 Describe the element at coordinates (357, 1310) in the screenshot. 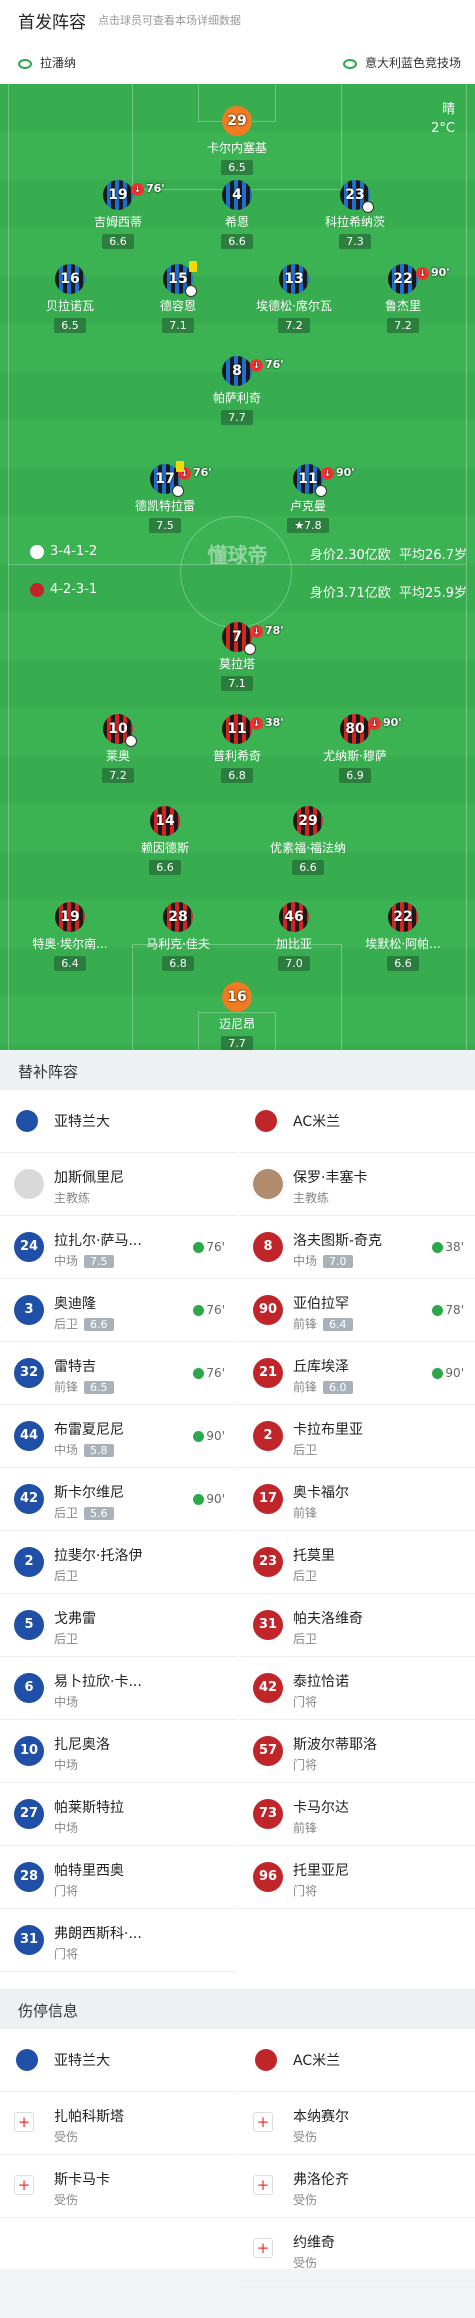

I see `sub-player-row: 90 亚伯拉罕 前锋 6.4 78'` at that location.